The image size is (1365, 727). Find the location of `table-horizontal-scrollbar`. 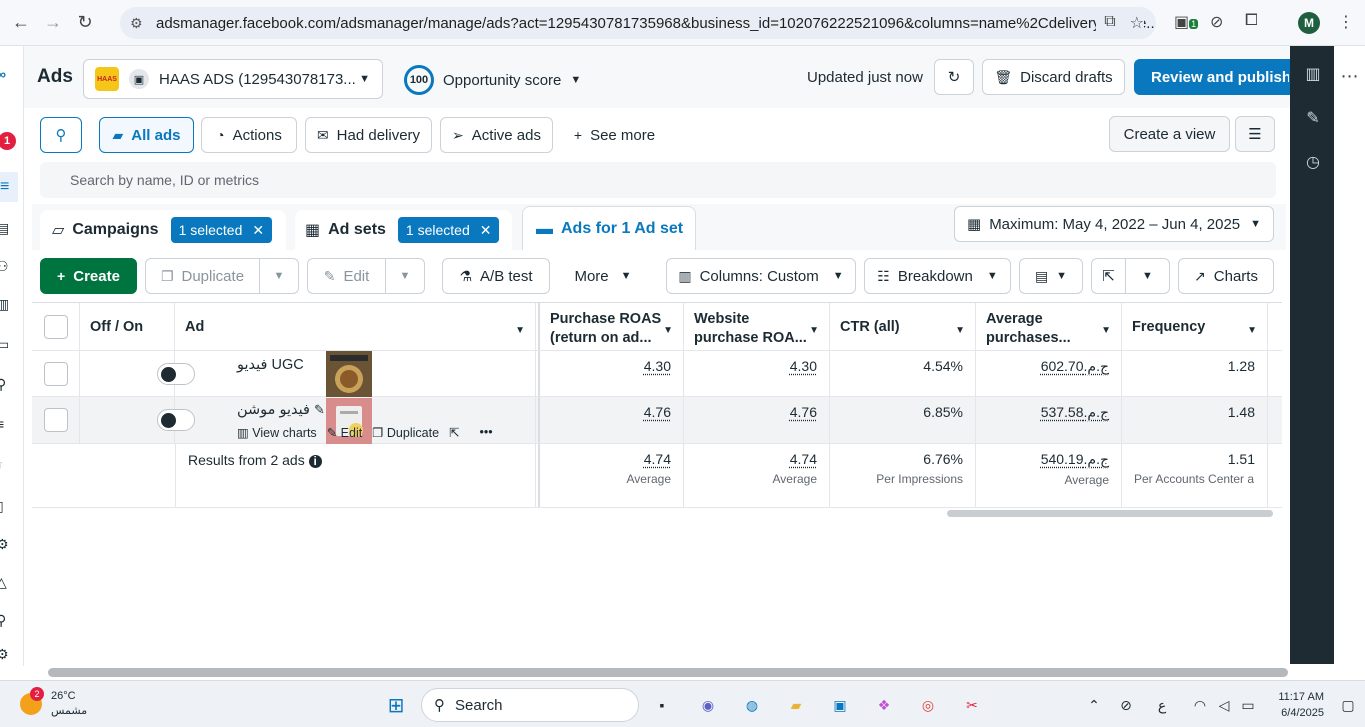

table-horizontal-scrollbar is located at coordinates (1110, 513).